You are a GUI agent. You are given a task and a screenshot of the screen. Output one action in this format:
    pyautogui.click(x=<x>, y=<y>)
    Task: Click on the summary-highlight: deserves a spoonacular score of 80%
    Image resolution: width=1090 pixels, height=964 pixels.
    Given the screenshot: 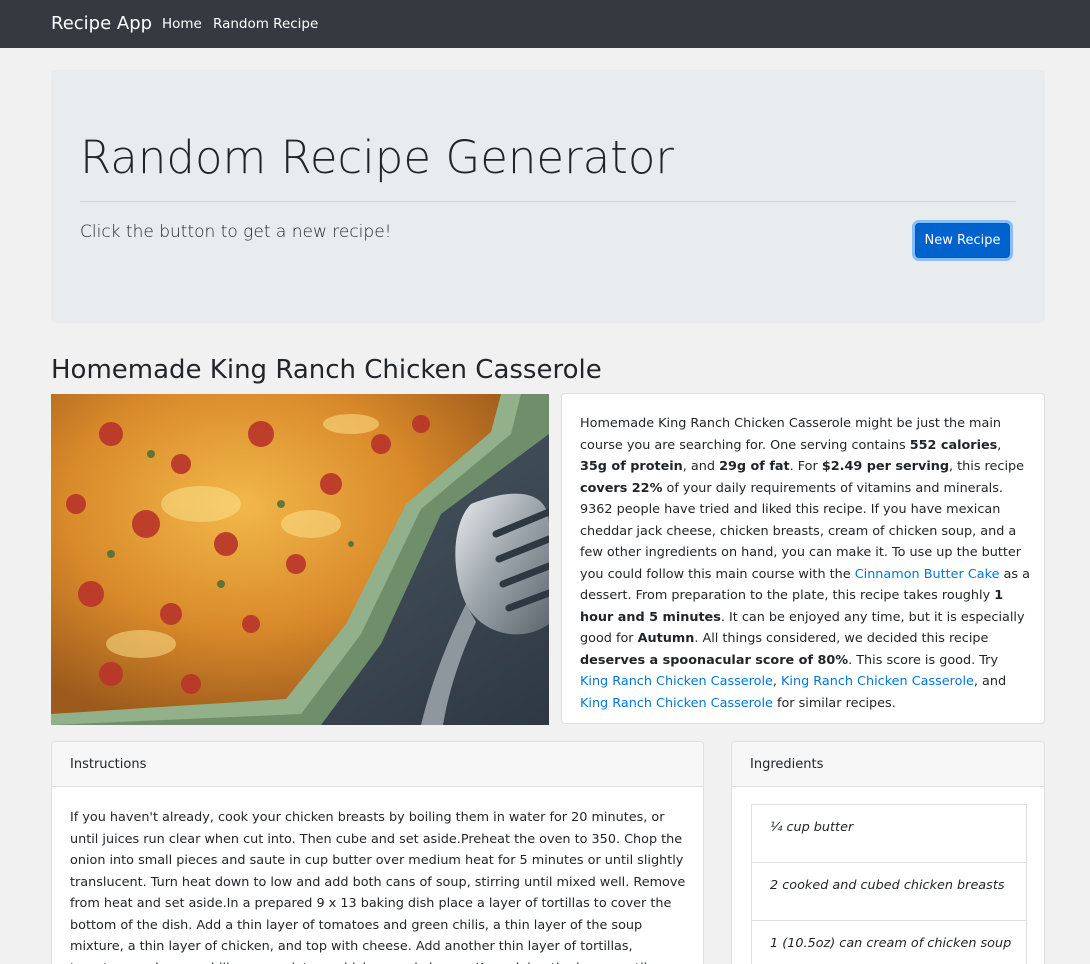 What is the action you would take?
    pyautogui.click(x=714, y=660)
    